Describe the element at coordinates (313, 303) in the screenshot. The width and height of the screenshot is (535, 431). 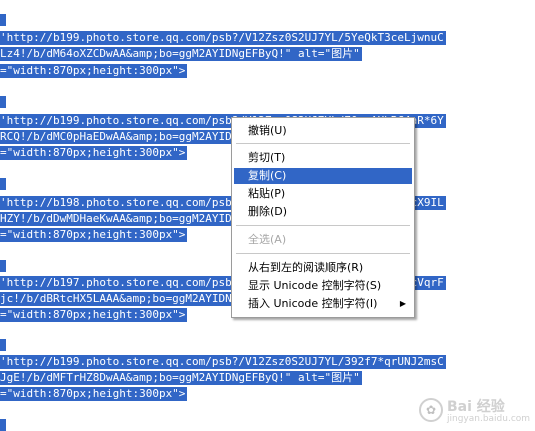
I see `menu-item-label: 插入 Unicode 控制字符(I)` at that location.